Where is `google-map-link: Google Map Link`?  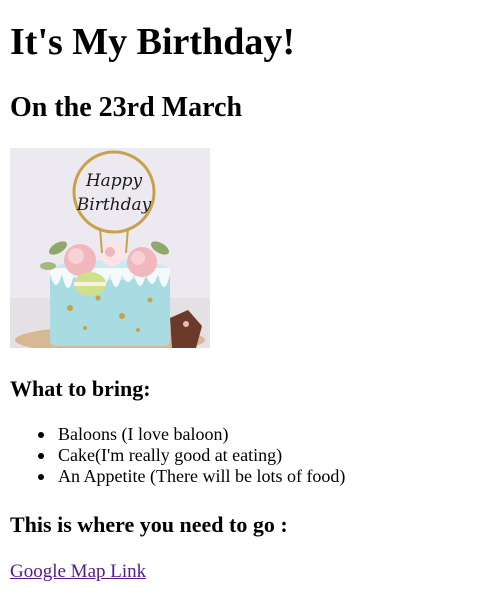 google-map-link: Google Map Link is located at coordinates (78, 572).